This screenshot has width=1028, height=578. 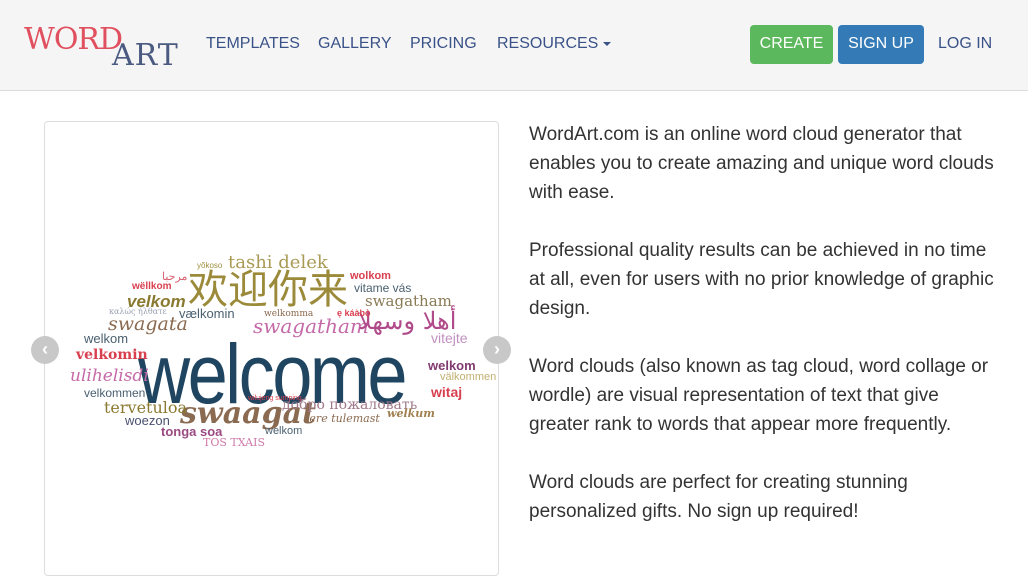 What do you see at coordinates (234, 442) in the screenshot?
I see `cloud-word: TOS TXAIS` at bounding box center [234, 442].